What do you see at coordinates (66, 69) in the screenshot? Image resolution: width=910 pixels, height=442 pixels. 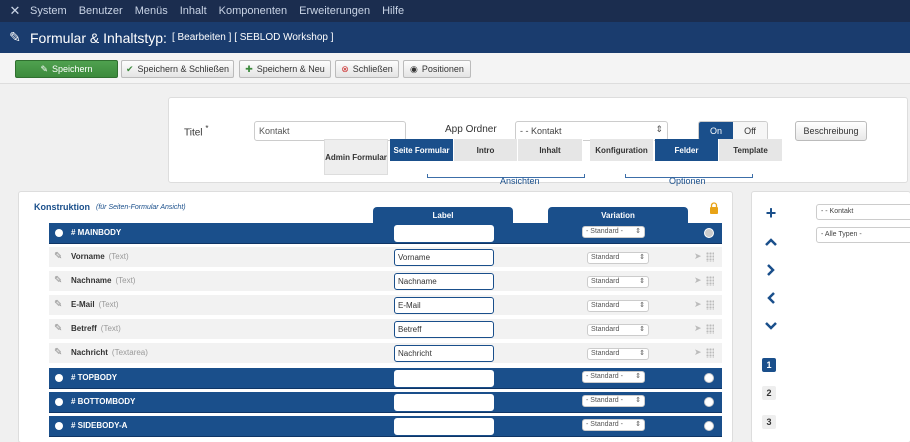 I see `save-button: ✎ Speichern` at bounding box center [66, 69].